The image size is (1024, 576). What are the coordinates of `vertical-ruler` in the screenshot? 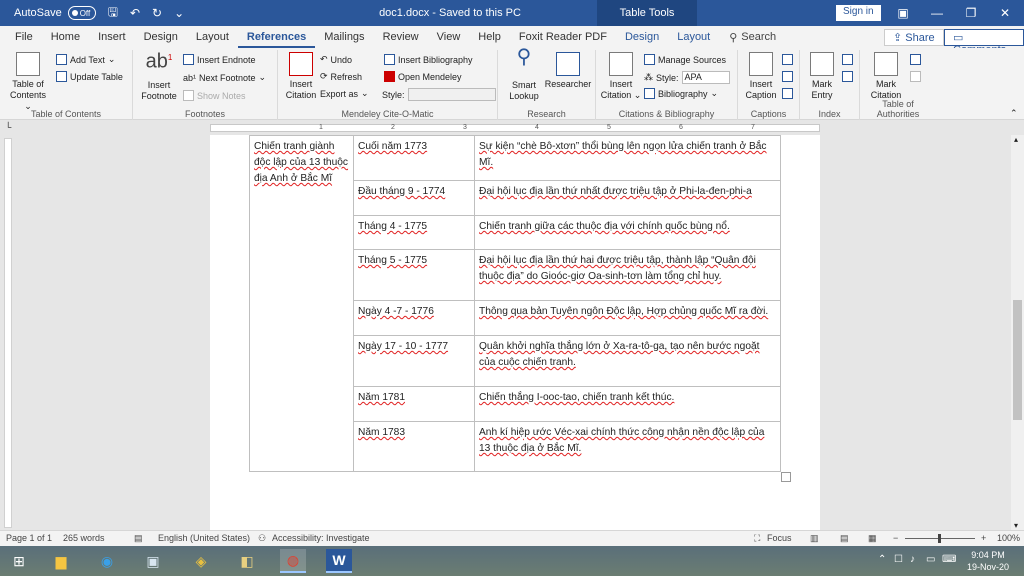 It's located at (8, 333).